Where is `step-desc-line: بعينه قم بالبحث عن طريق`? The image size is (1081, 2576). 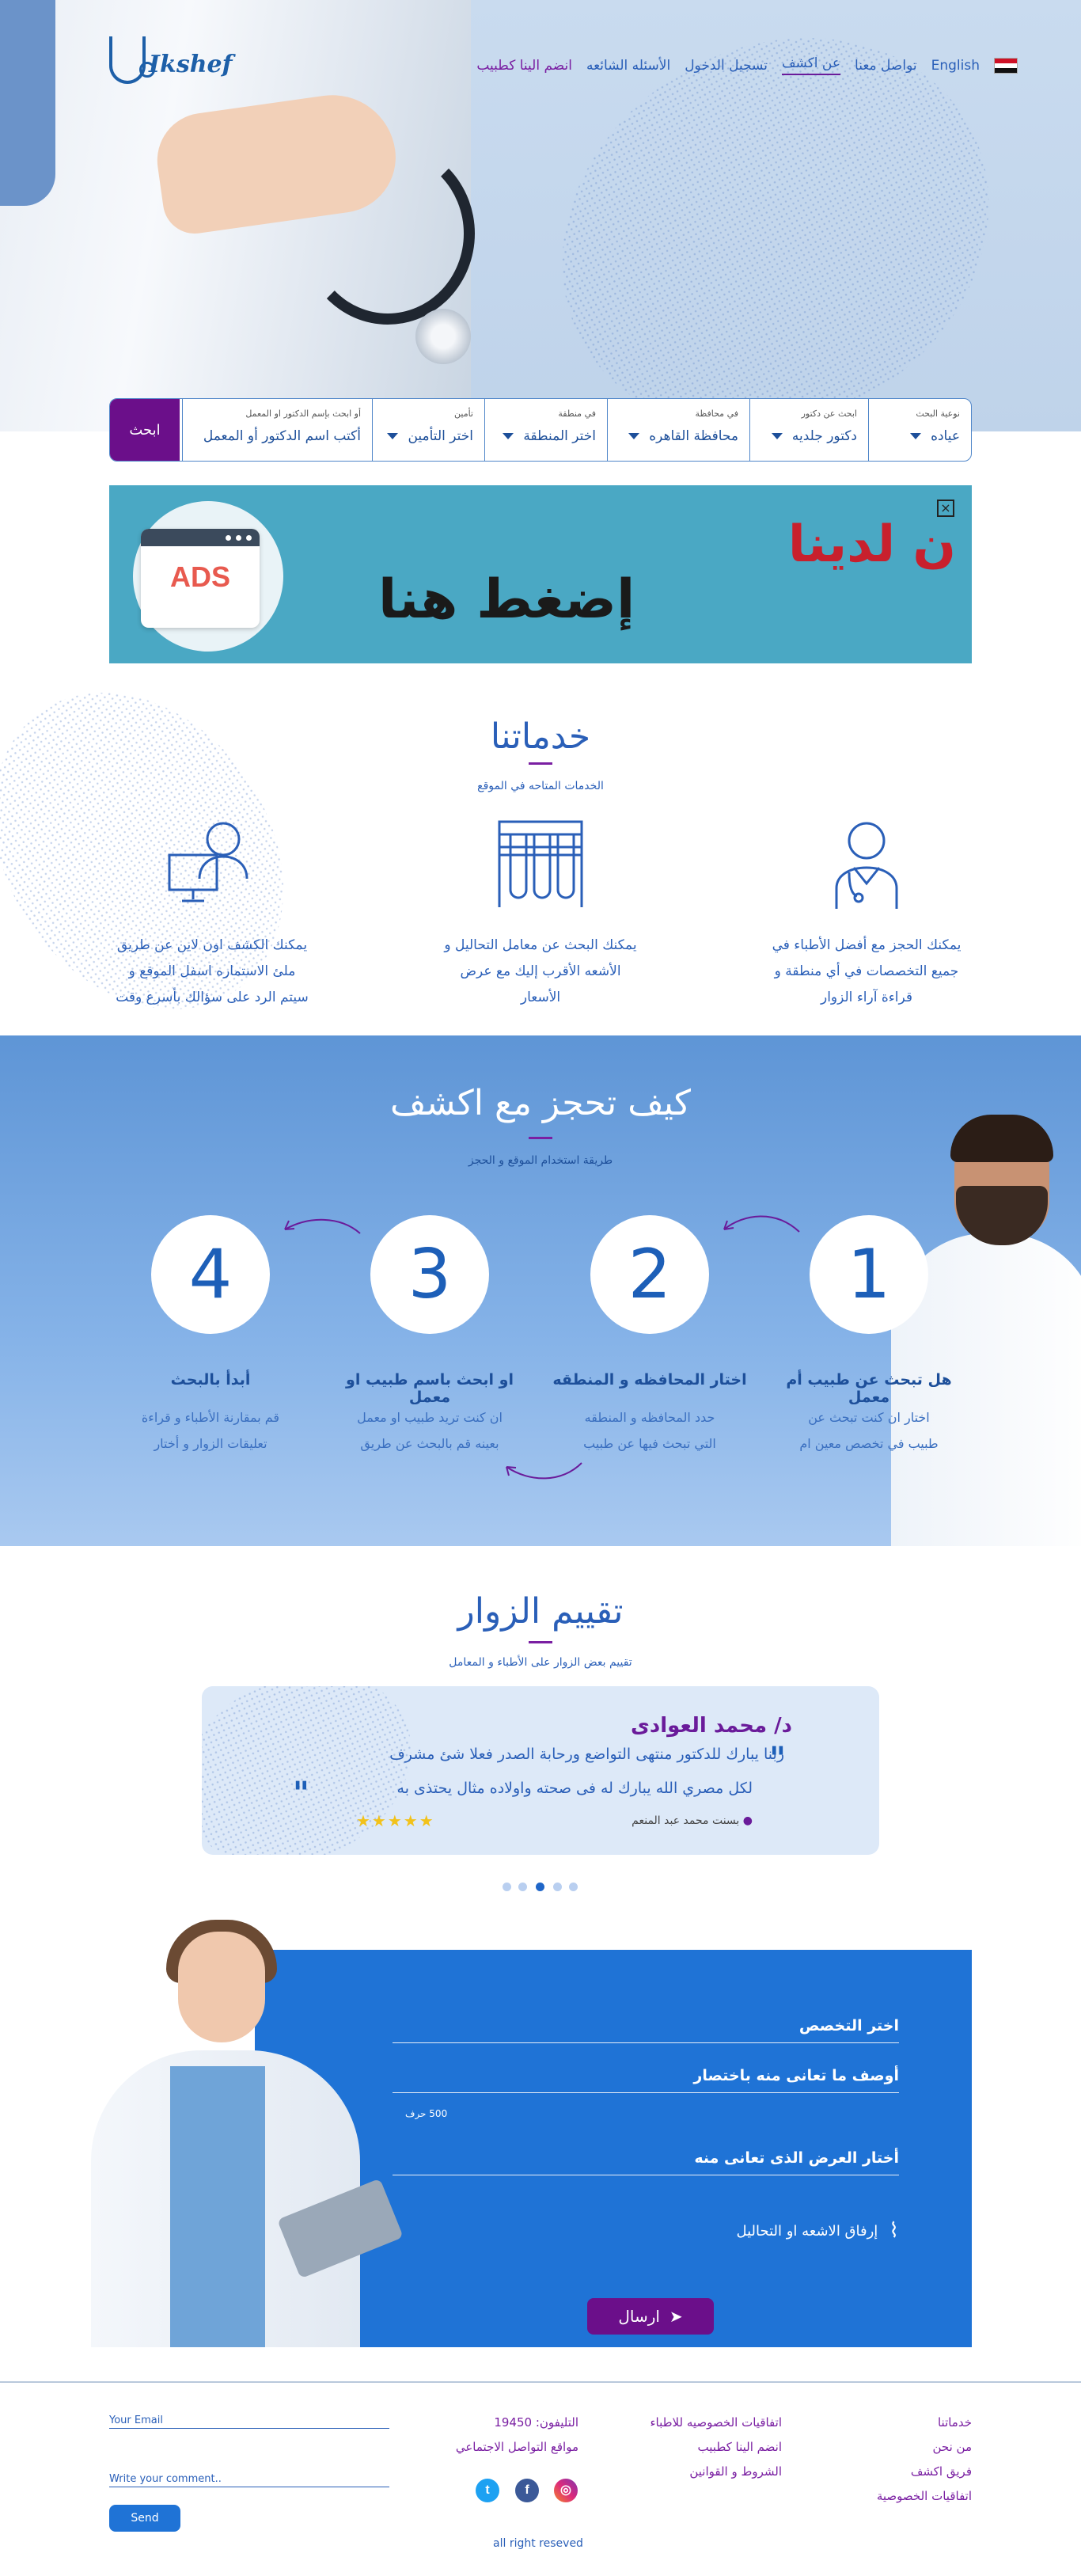 step-desc-line: بعينه قم بالبحث عن طريق is located at coordinates (429, 1444).